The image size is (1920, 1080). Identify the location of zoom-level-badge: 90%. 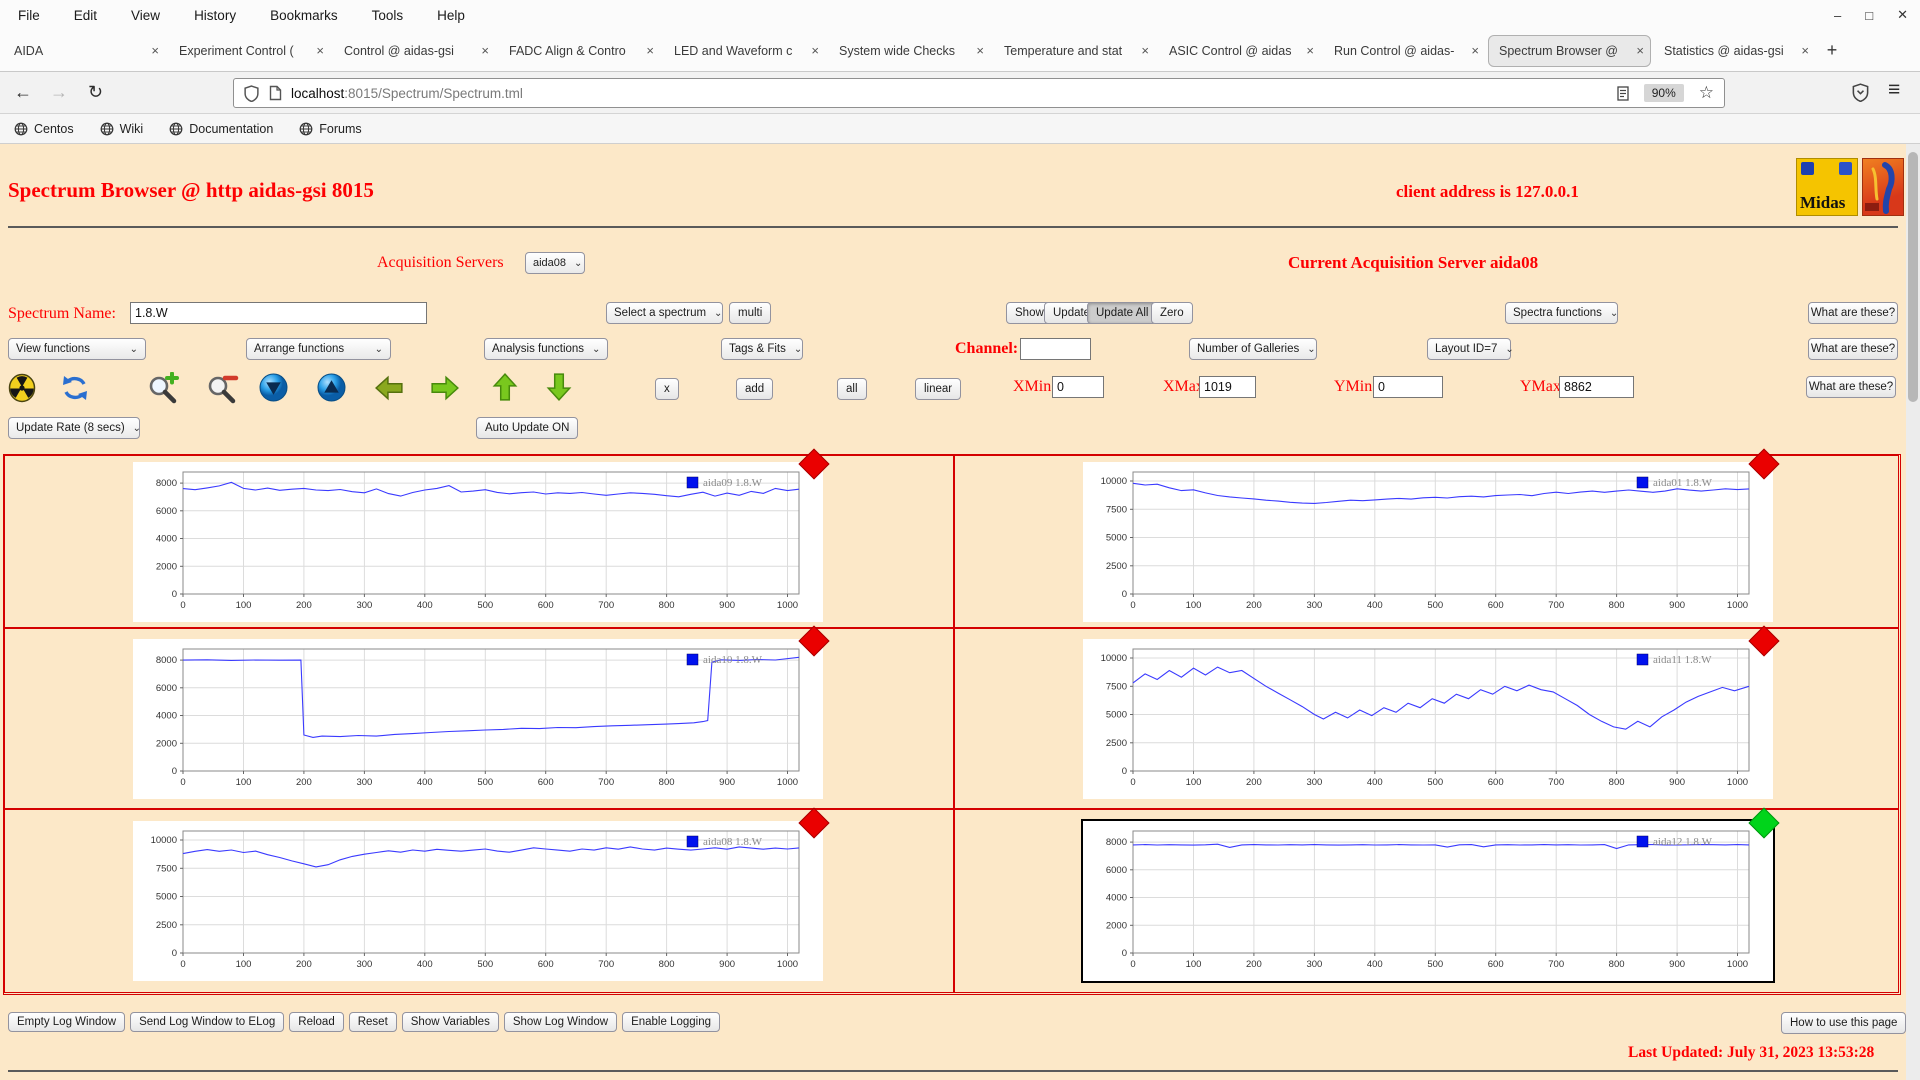
(1663, 93).